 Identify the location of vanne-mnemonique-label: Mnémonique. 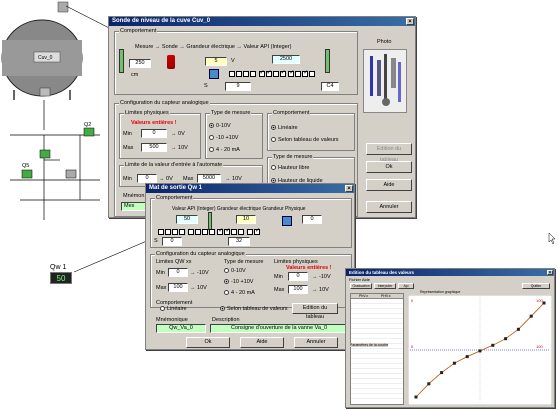
(172, 320).